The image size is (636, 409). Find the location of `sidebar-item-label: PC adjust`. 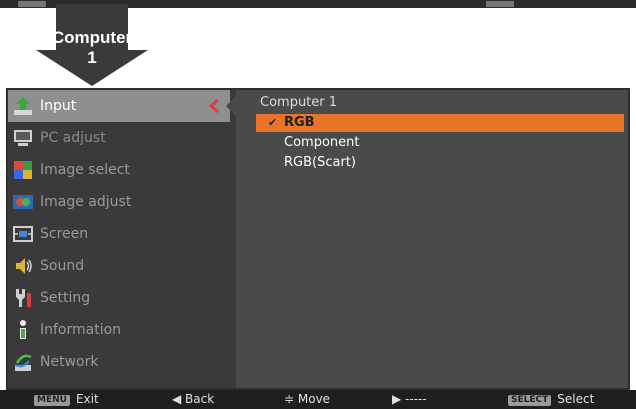

sidebar-item-label: PC adjust is located at coordinates (73, 138).